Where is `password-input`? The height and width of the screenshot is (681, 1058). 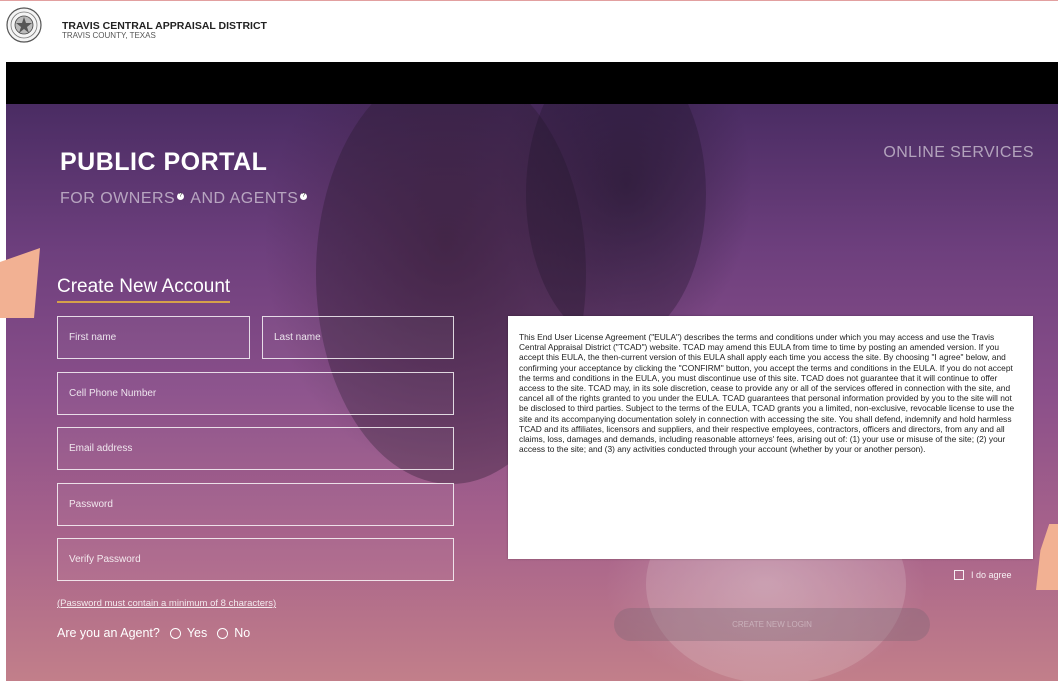 password-input is located at coordinates (255, 504).